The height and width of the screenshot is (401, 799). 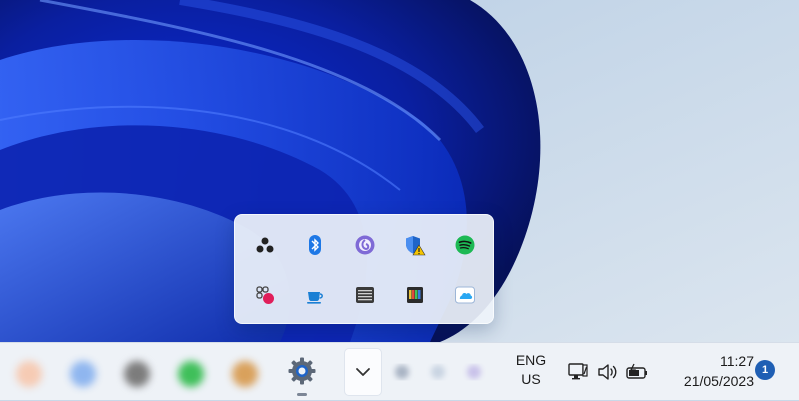 I want to click on language-indicator: ENG US, so click(x=531, y=372).